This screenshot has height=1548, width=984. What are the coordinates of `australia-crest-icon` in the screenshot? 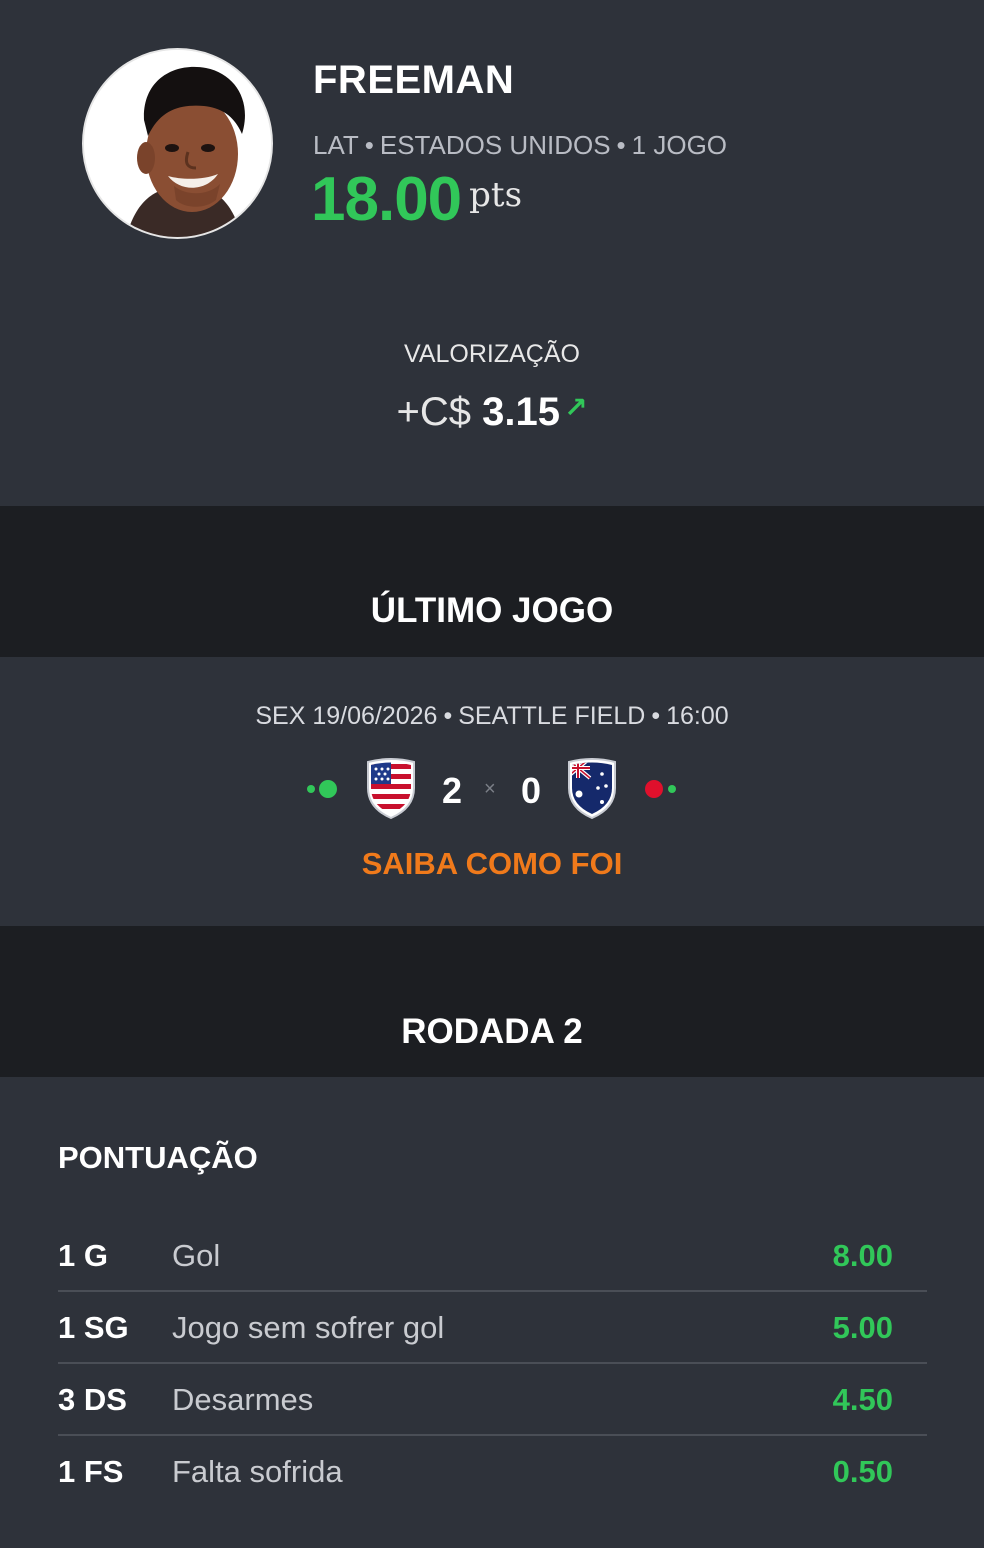 It's located at (592, 791).